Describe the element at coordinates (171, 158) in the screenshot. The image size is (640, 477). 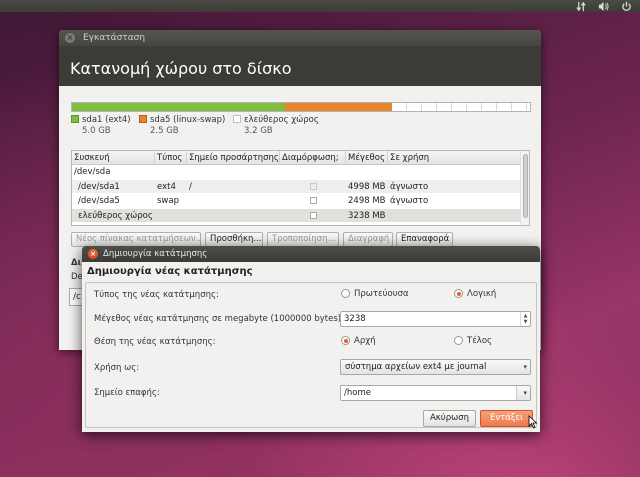
I see `column-type: Τύπος` at that location.